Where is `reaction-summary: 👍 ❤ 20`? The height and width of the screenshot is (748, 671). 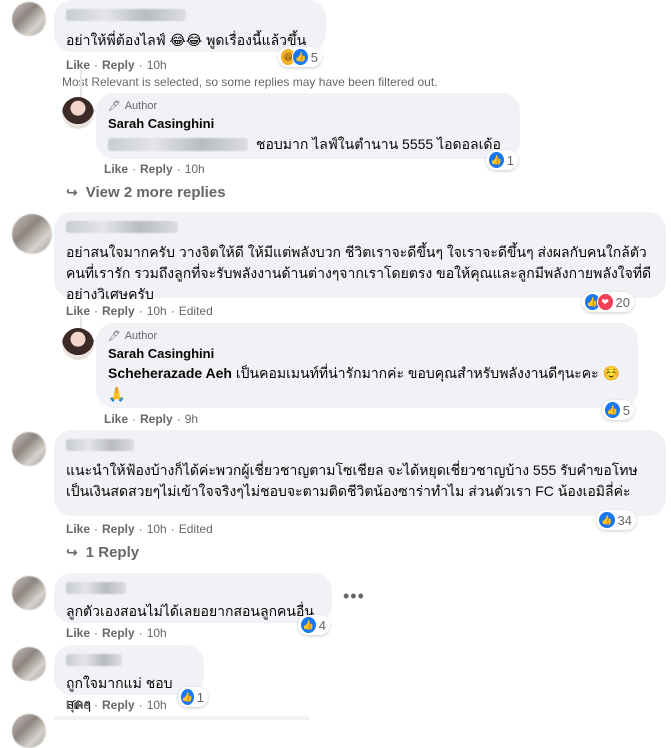
reaction-summary: 👍 ❤ 20 is located at coordinates (608, 302).